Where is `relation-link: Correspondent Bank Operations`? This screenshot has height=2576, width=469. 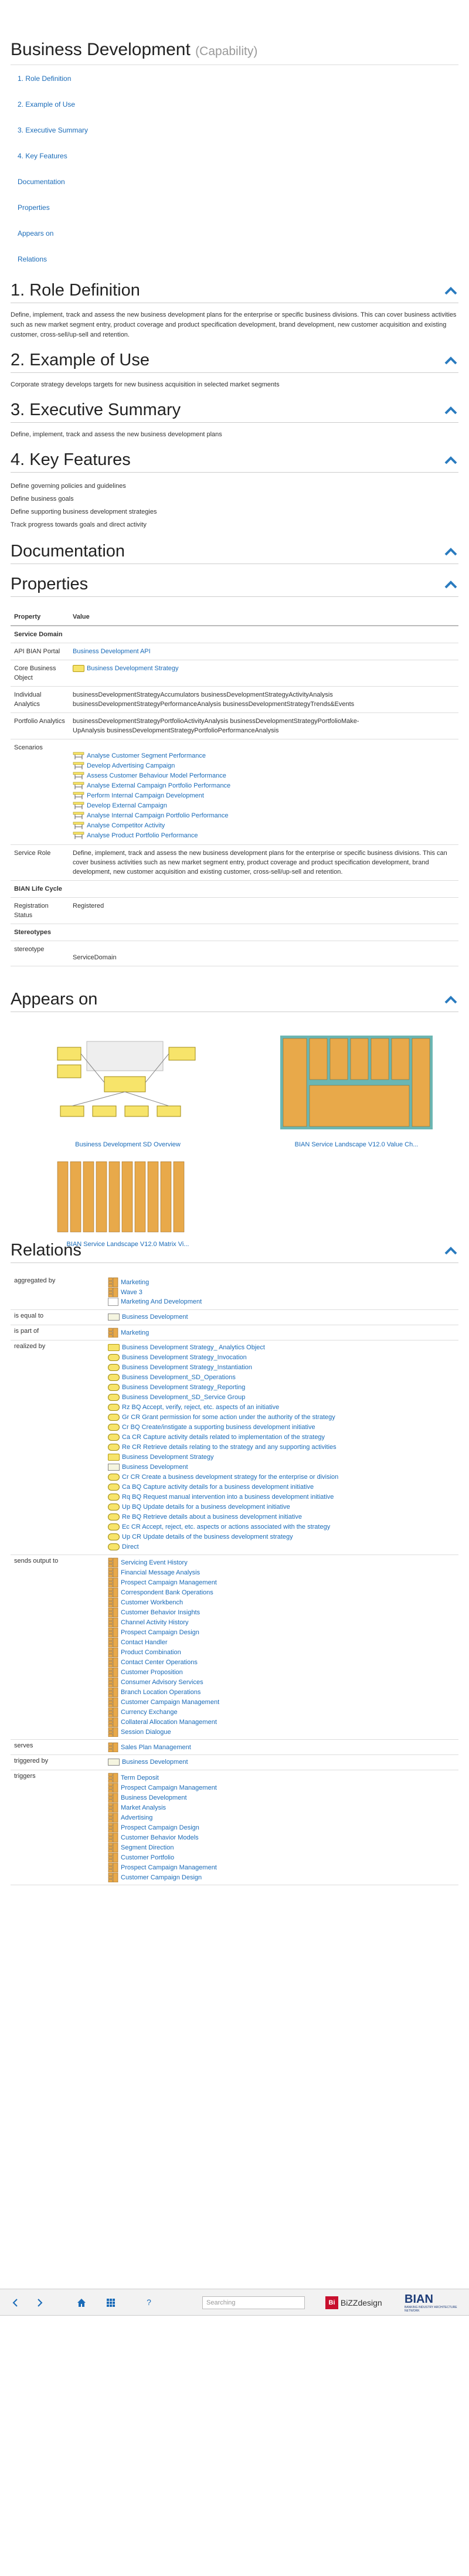 relation-link: Correspondent Bank Operations is located at coordinates (167, 1592).